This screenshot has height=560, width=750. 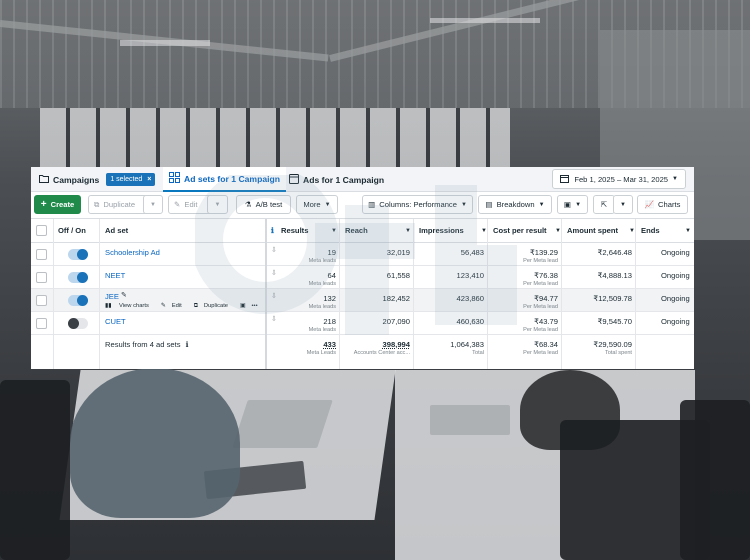 I want to click on columns-button: ▥ Columns: Performance ▼, so click(x=417, y=204).